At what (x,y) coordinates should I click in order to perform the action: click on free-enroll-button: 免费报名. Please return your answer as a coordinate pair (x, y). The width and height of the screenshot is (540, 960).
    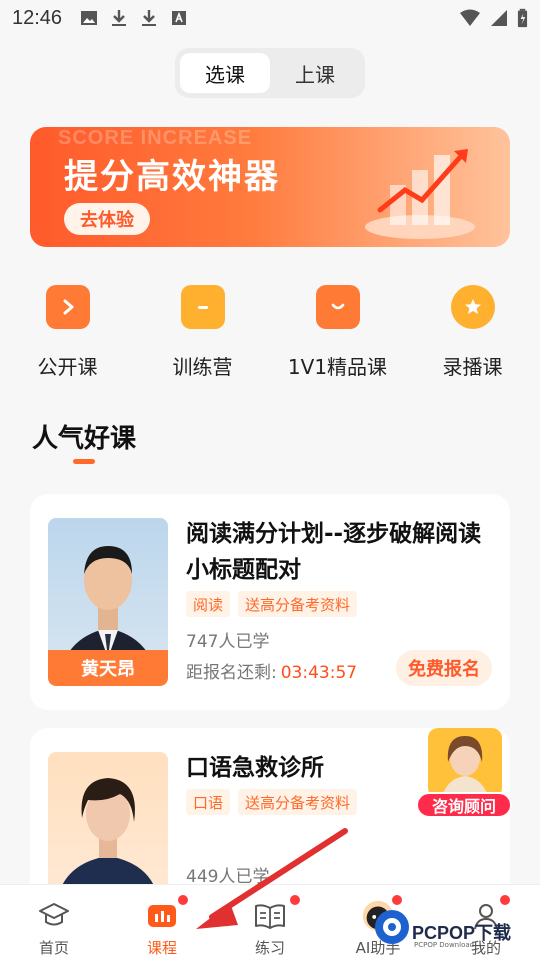
    Looking at the image, I should click on (444, 668).